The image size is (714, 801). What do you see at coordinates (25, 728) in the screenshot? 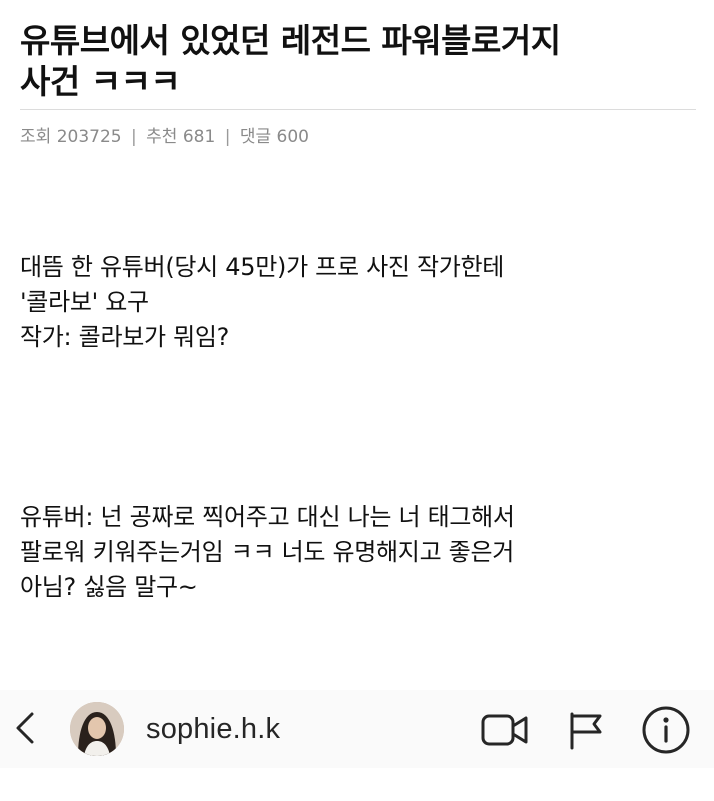
I see `chevron-left-icon` at bounding box center [25, 728].